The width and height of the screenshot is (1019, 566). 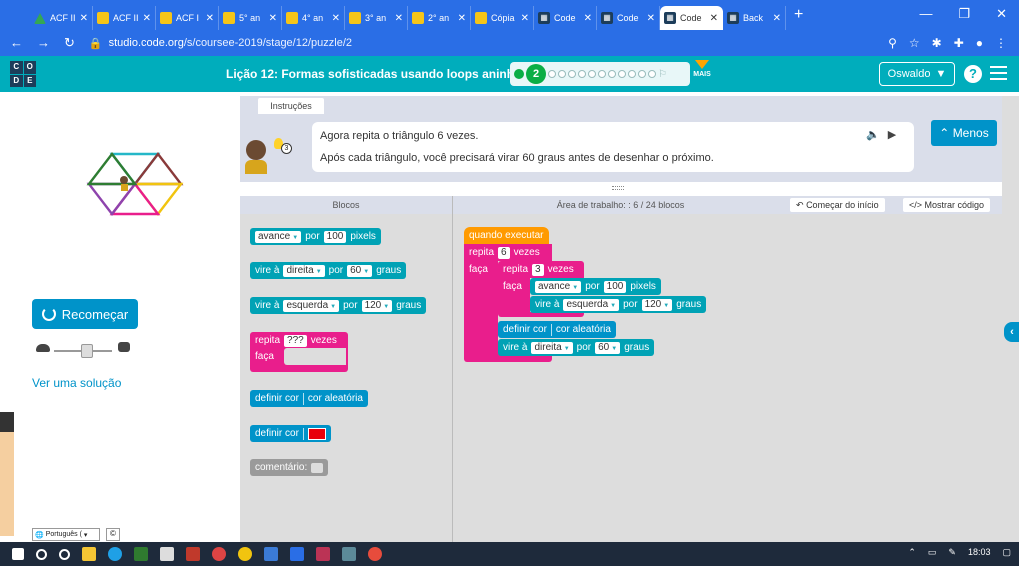 I want to click on level-dot-current: 2, so click(x=536, y=74).